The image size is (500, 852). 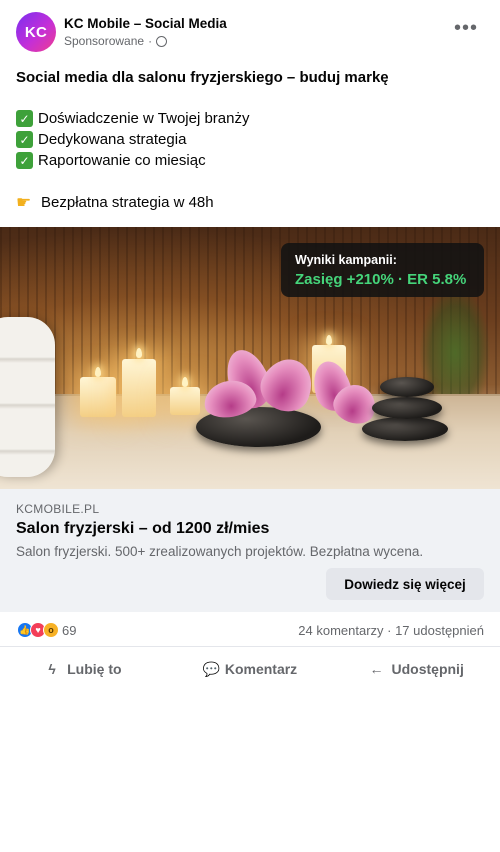 I want to click on reactions-count: 69, so click(x=69, y=630).